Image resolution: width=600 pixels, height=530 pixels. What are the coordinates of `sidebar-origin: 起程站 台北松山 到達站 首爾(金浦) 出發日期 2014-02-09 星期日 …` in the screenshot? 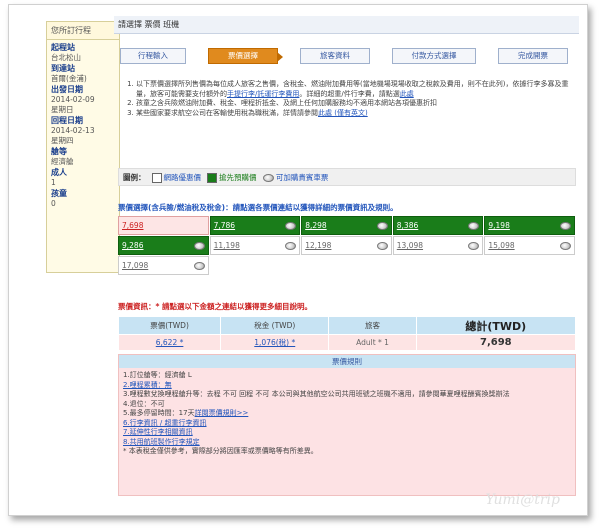 It's located at (73, 125).